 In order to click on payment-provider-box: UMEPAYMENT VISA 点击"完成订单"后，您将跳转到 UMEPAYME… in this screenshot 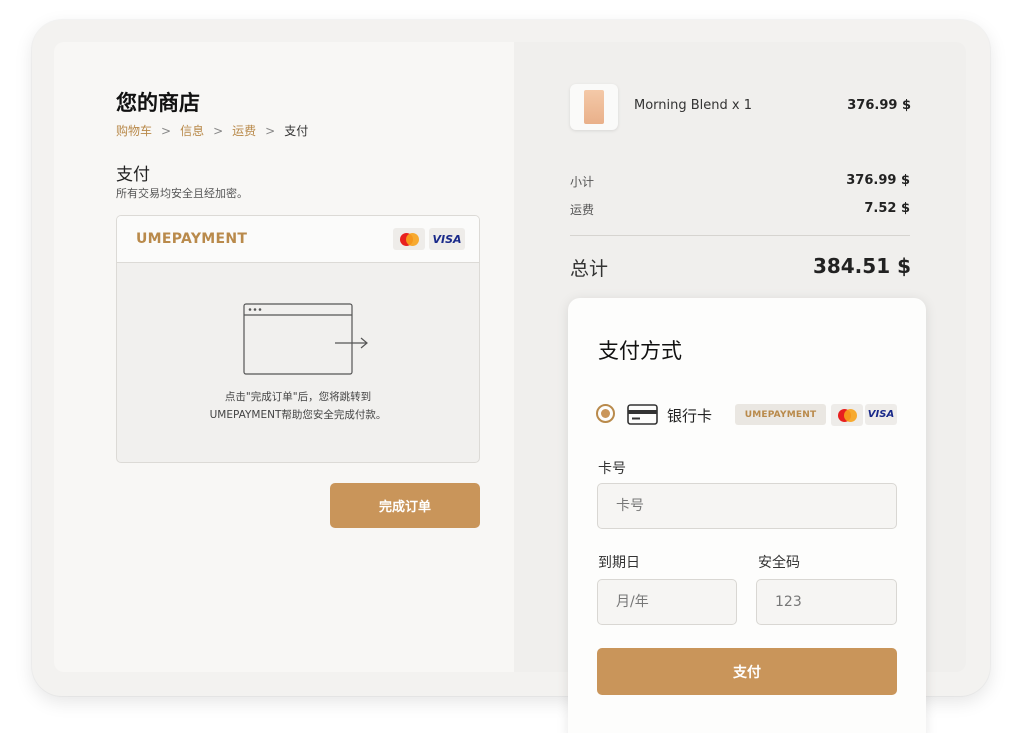, I will do `click(298, 339)`.